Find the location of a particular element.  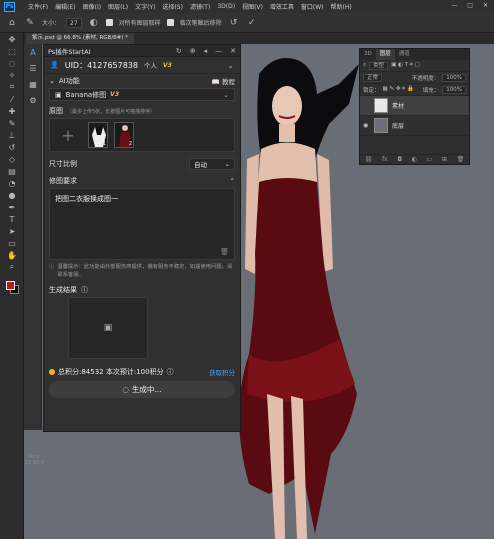

lock-row: 锁定： ▦ ✎ ✥ ⌗ 🔒 填充： 100% is located at coordinates (414, 90).